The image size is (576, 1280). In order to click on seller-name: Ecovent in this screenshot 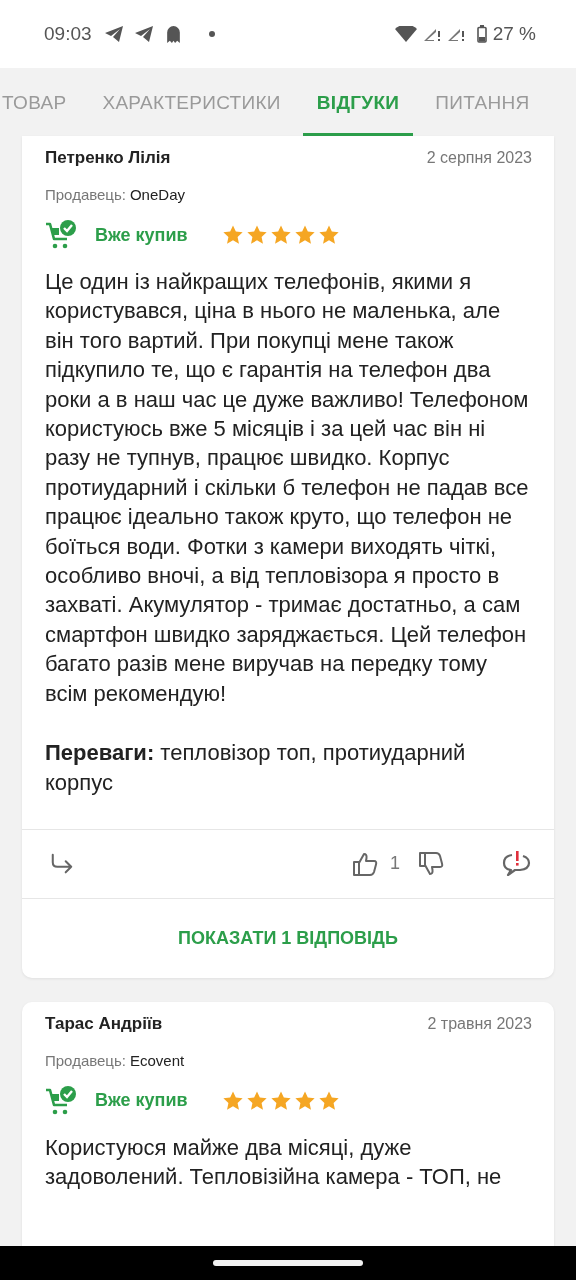, I will do `click(157, 1060)`.